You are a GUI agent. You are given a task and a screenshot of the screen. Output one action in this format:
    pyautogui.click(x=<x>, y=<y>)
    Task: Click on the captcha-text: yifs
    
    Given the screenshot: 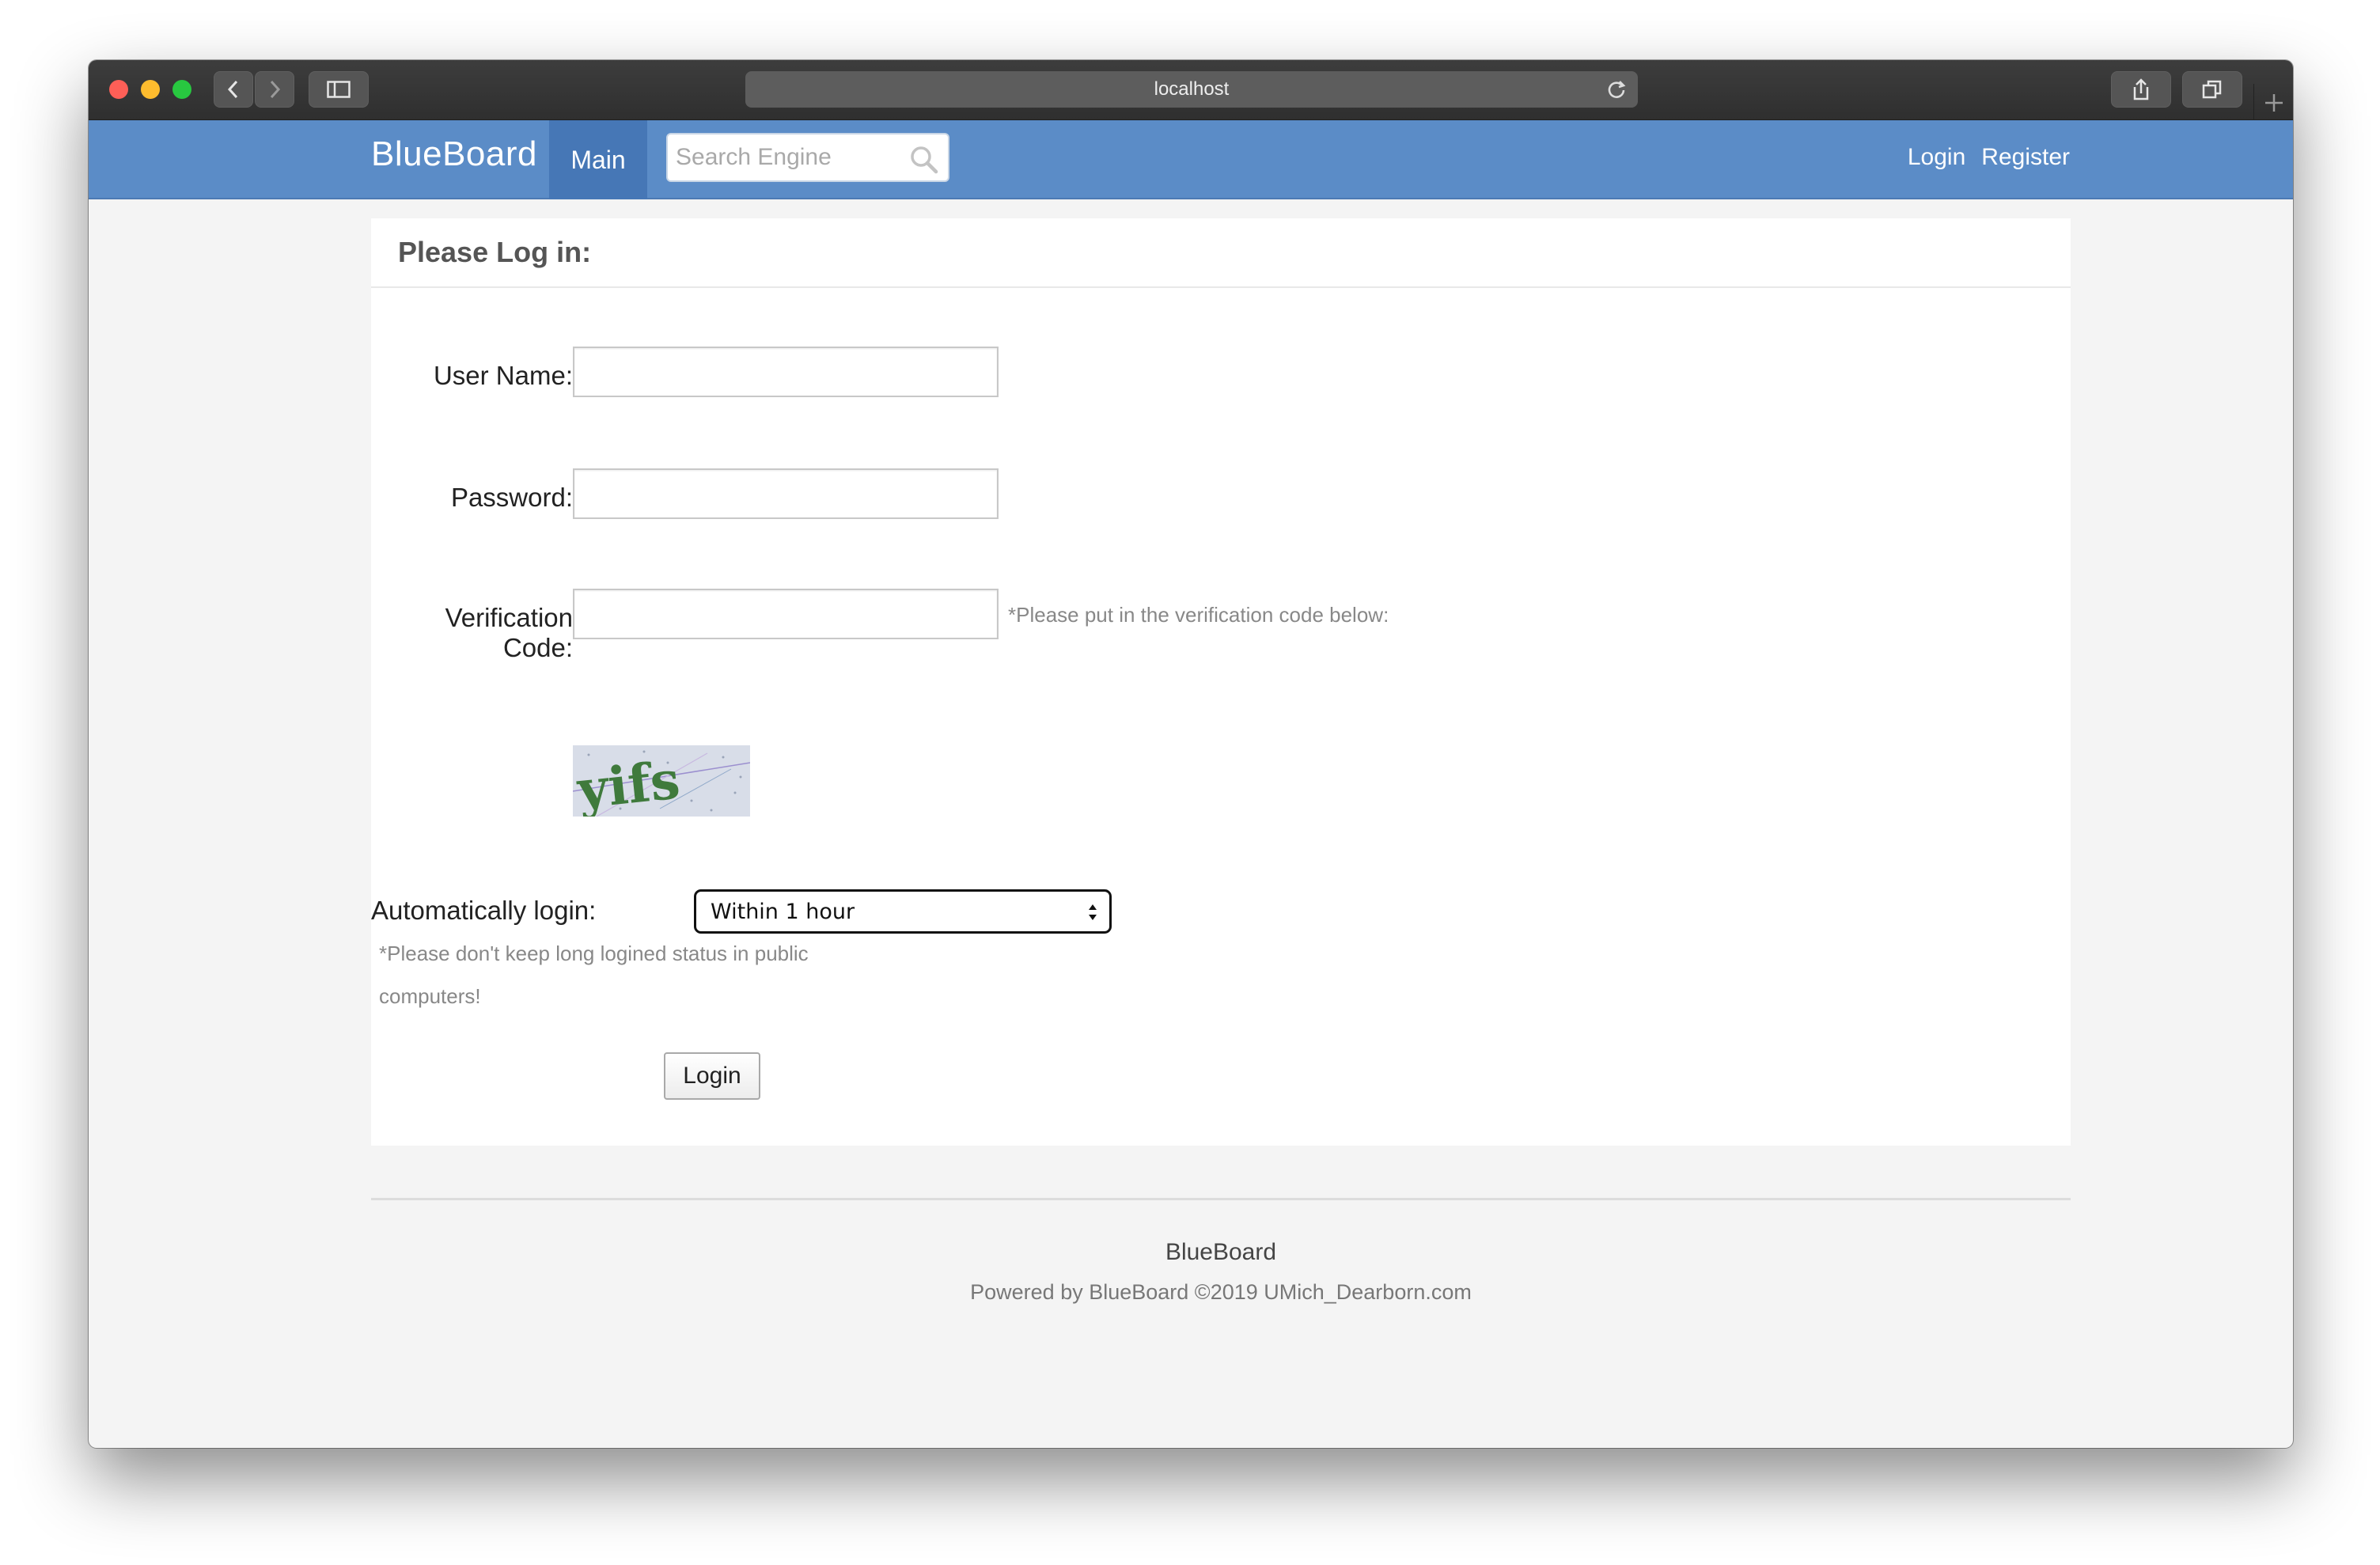 What is the action you would take?
    pyautogui.click(x=628, y=782)
    